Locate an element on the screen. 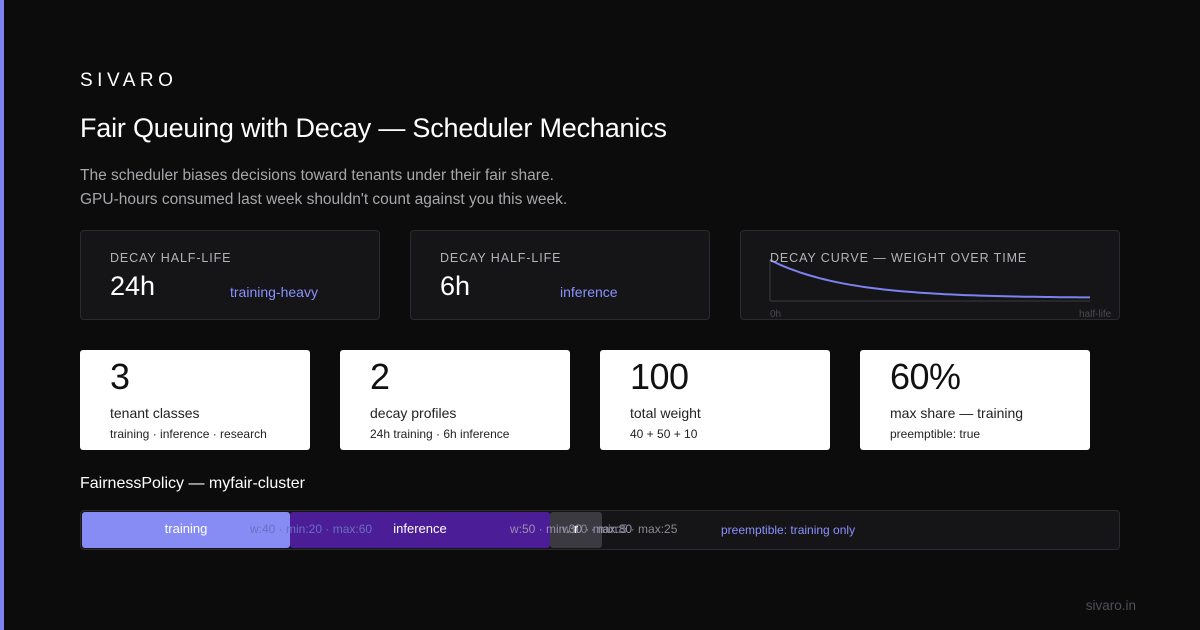 Image resolution: width=1200 pixels, height=630 pixels. stat-detail: 24h training · 6h inference is located at coordinates (440, 434).